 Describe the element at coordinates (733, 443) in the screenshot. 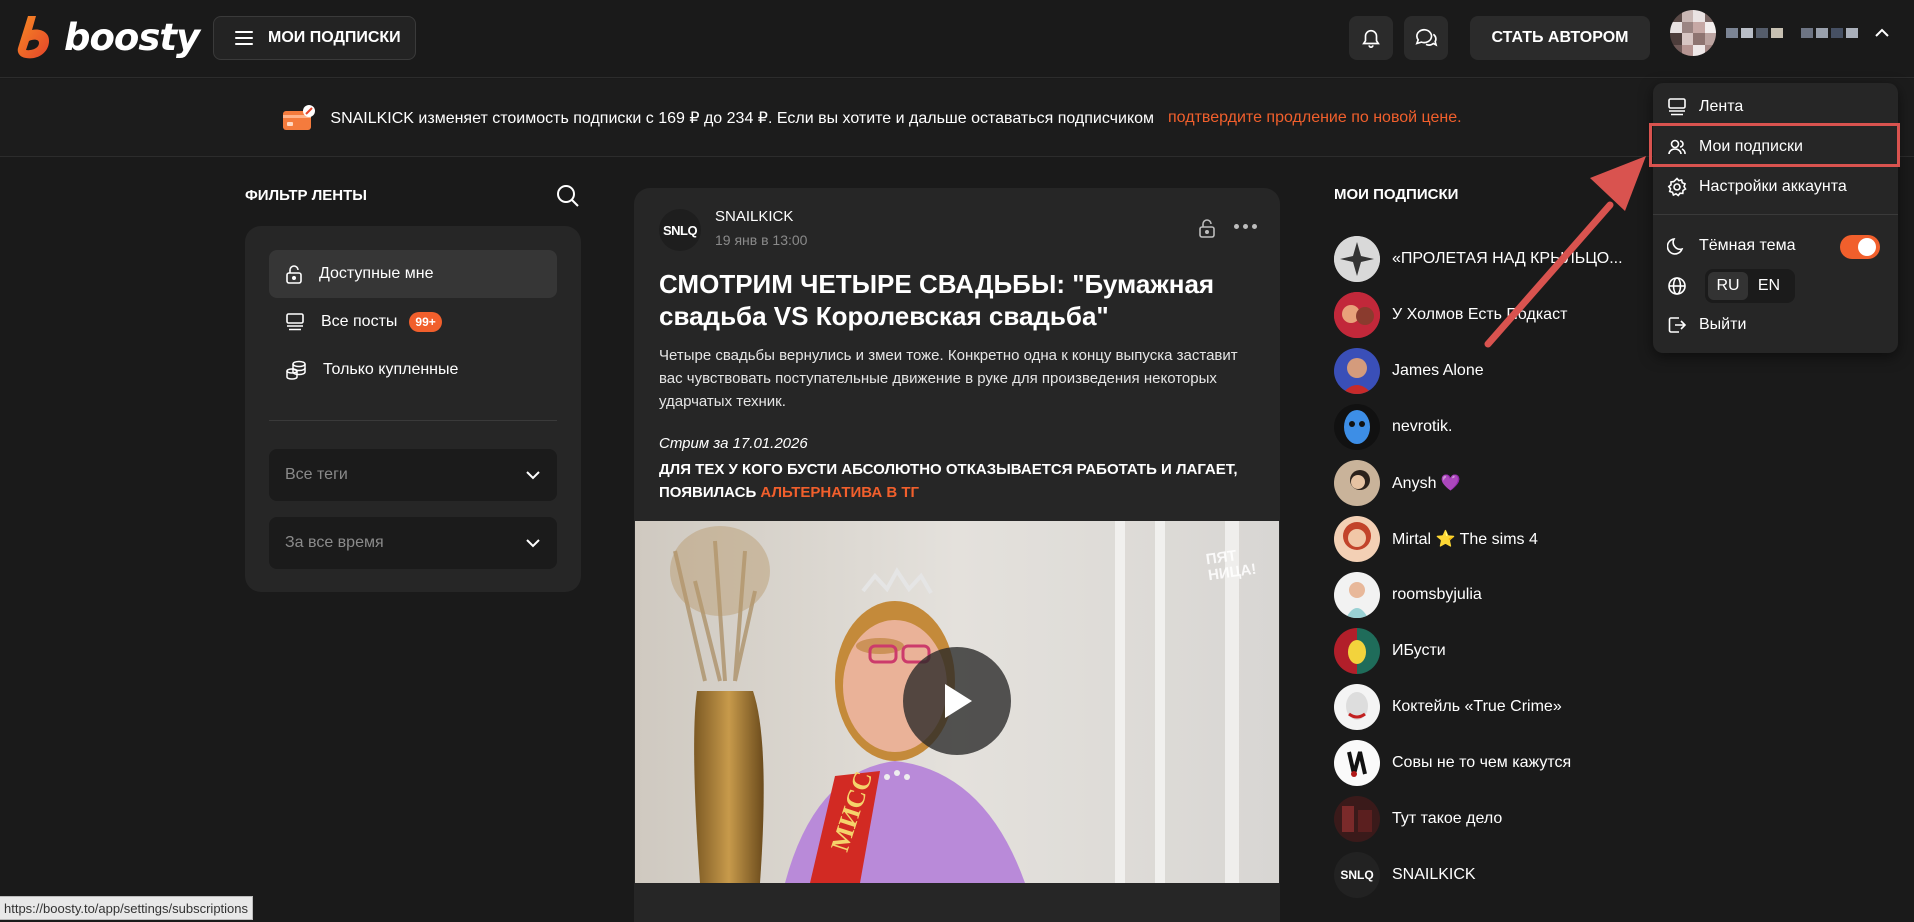

I see `post-stream-date: Стрим за 17.01.2026` at that location.